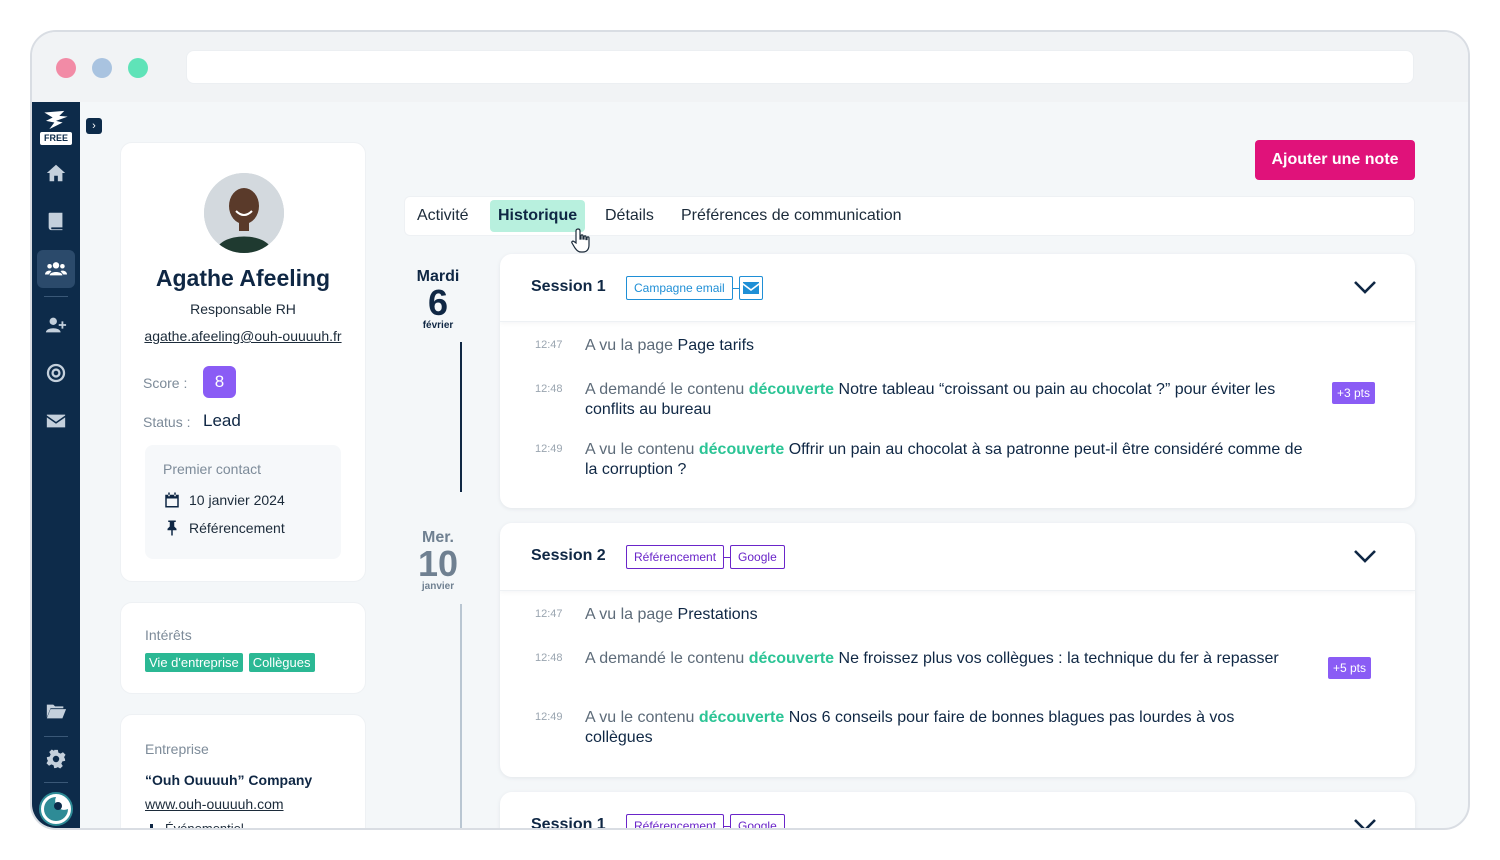 This screenshot has width=1500, height=860. I want to click on sidebar-item-home, so click(56, 173).